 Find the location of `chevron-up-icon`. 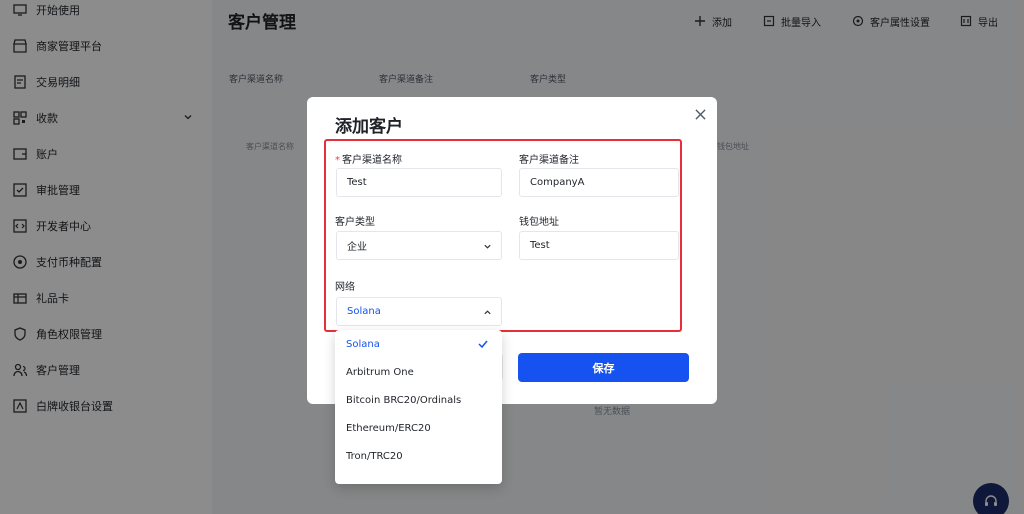

chevron-up-icon is located at coordinates (487, 312).